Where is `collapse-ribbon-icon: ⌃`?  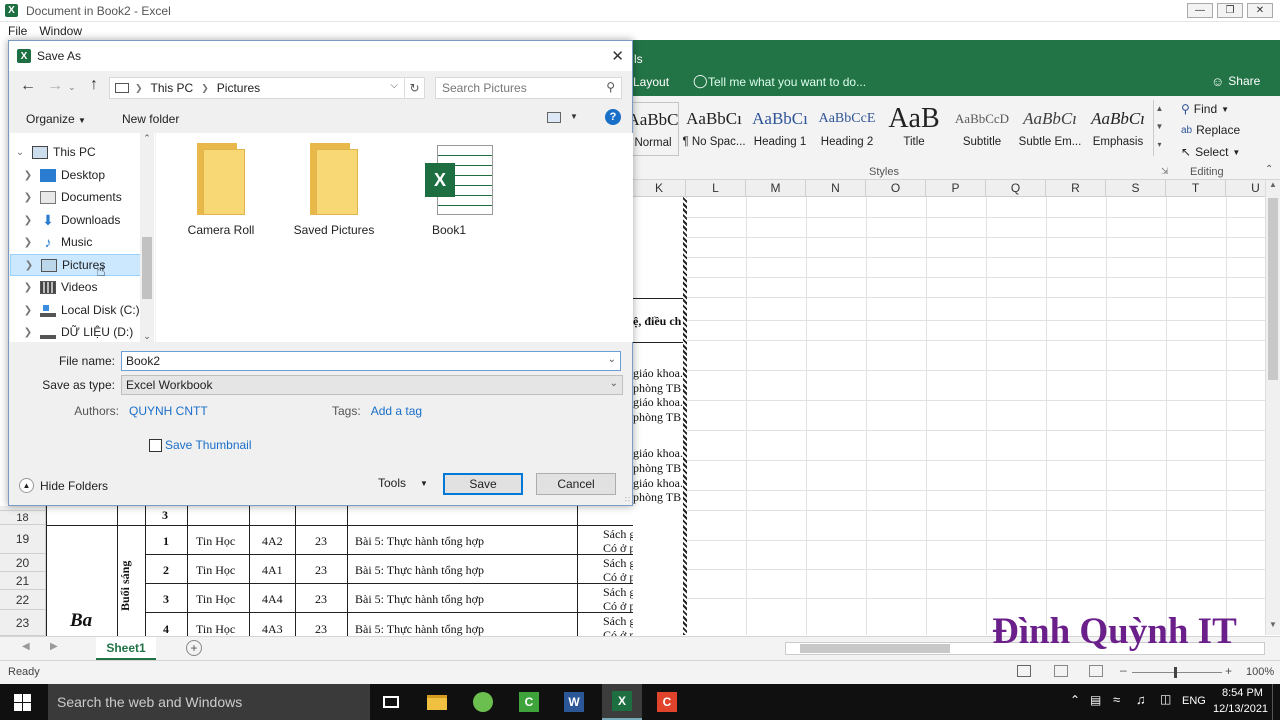
collapse-ribbon-icon: ⌃ is located at coordinates (1269, 169).